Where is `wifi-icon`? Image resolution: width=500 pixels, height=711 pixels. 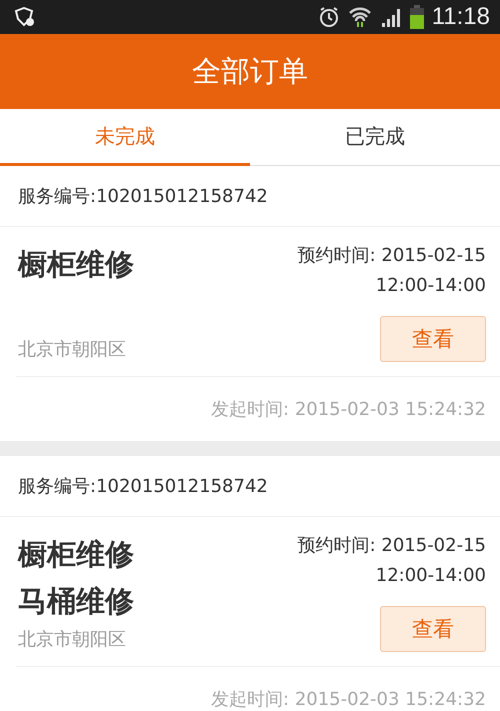
wifi-icon is located at coordinates (360, 17).